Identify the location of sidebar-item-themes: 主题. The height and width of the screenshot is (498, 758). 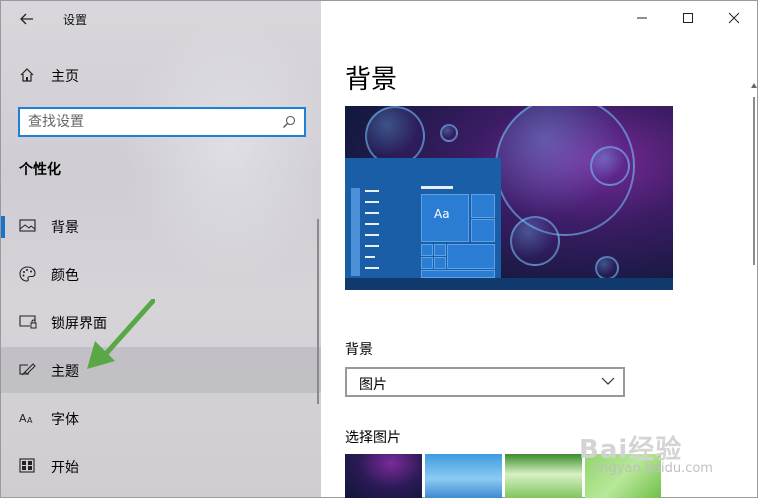
(161, 370).